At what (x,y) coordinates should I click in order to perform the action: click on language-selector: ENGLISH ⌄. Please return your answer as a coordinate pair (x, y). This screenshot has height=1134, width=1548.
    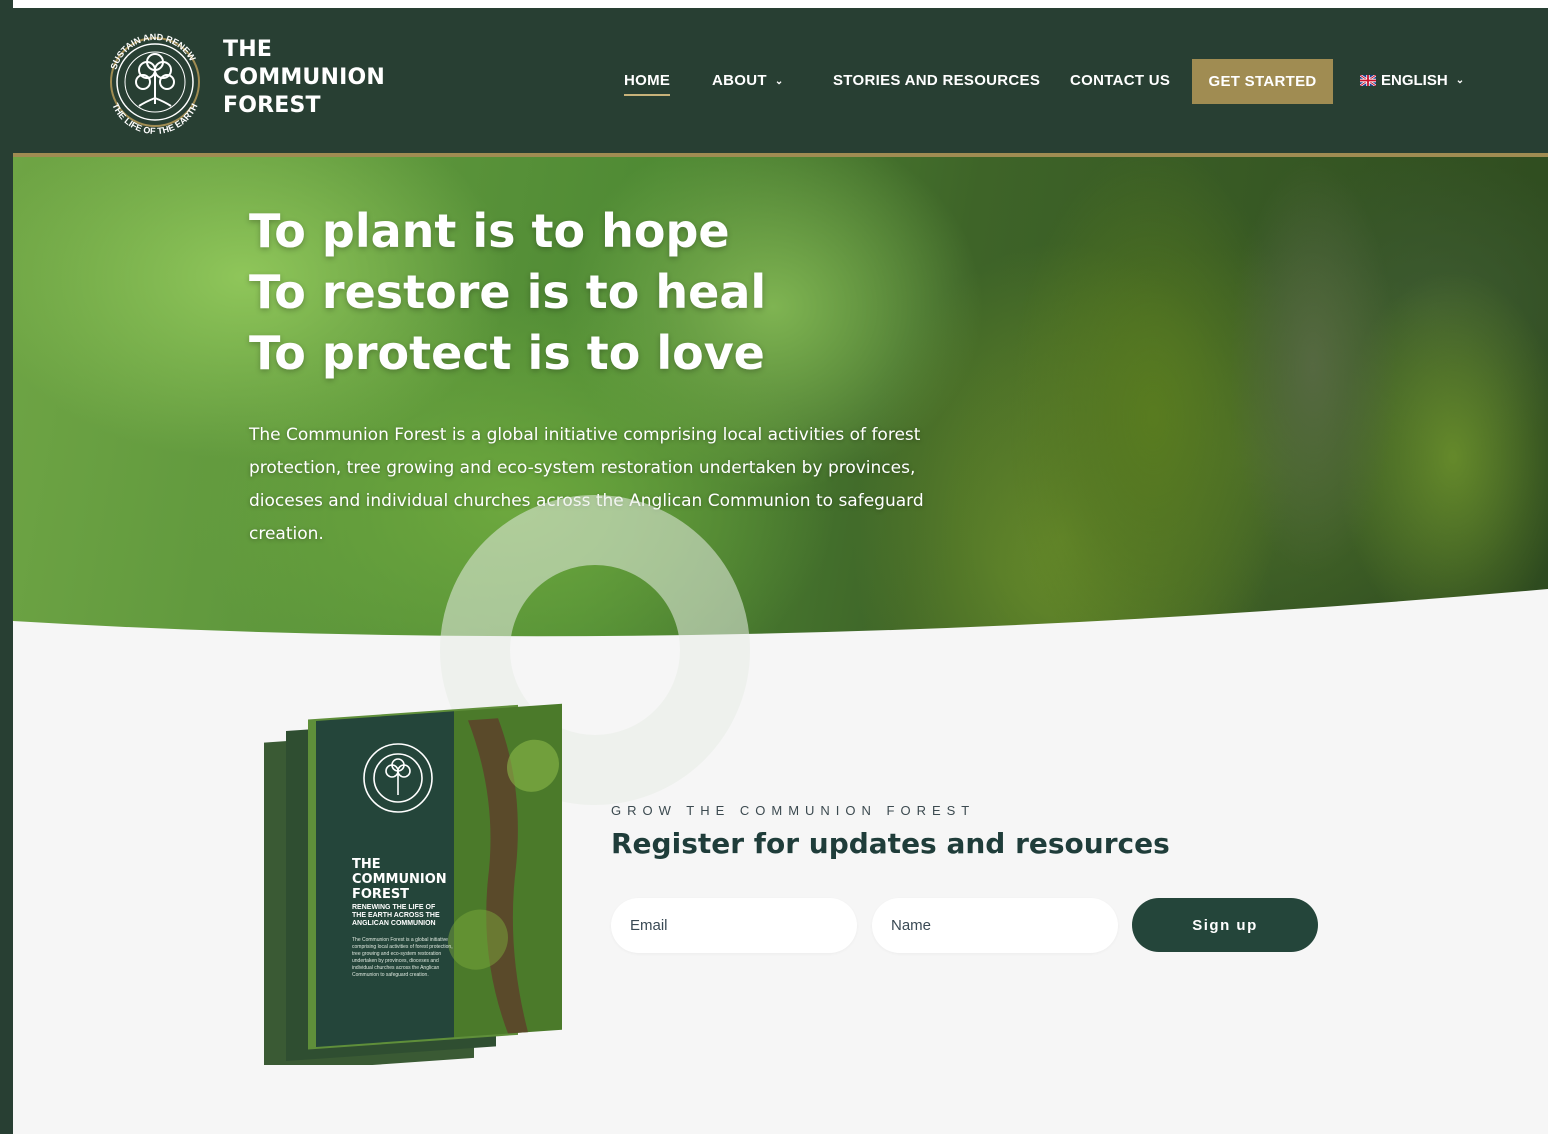
    Looking at the image, I should click on (1412, 80).